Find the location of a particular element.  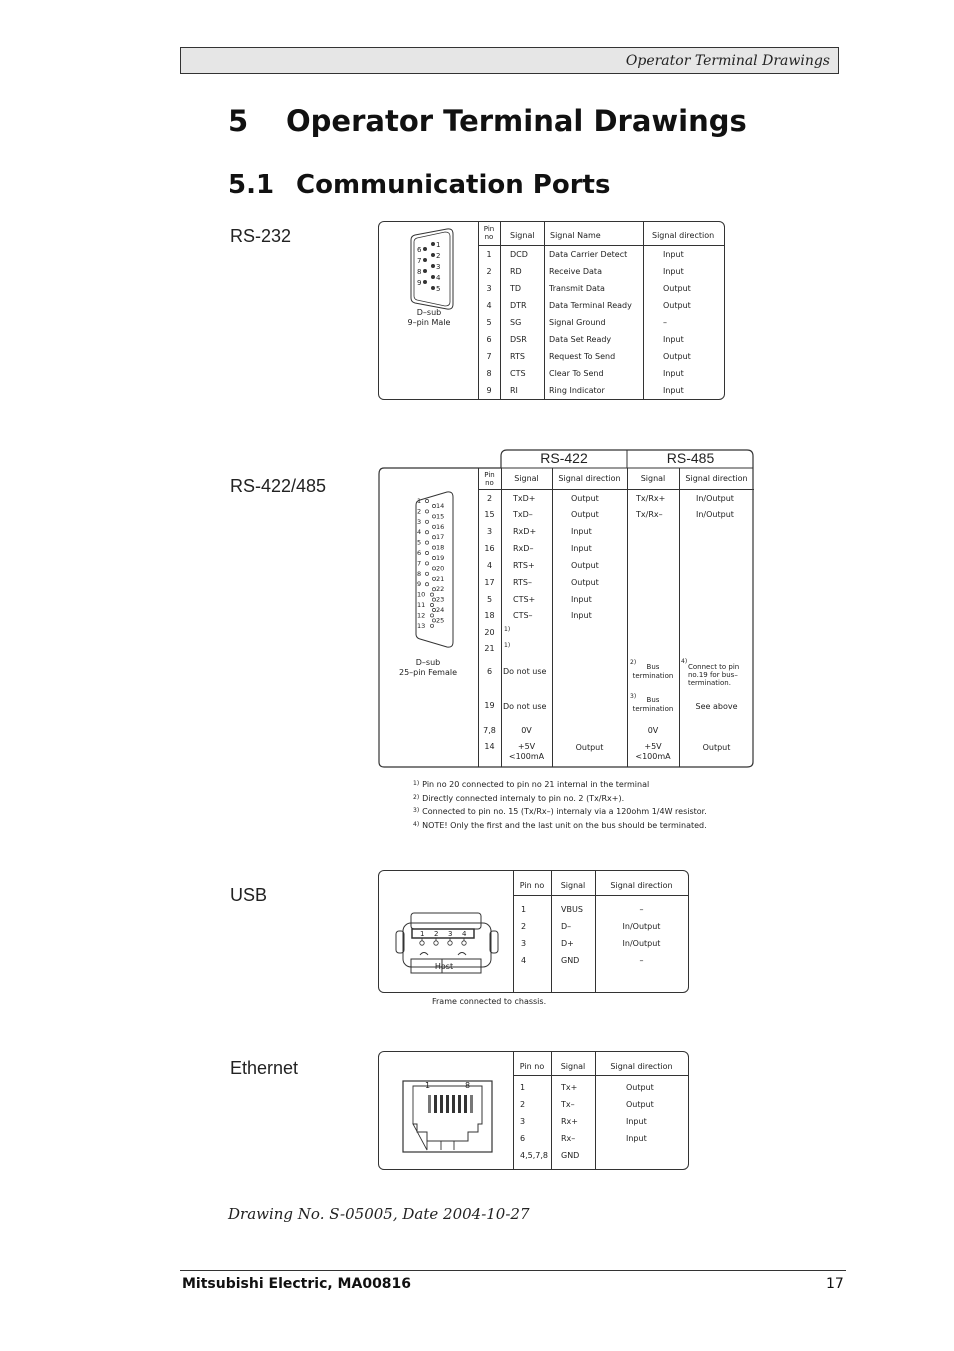

rs422-signal: RxD+ is located at coordinates (525, 531).